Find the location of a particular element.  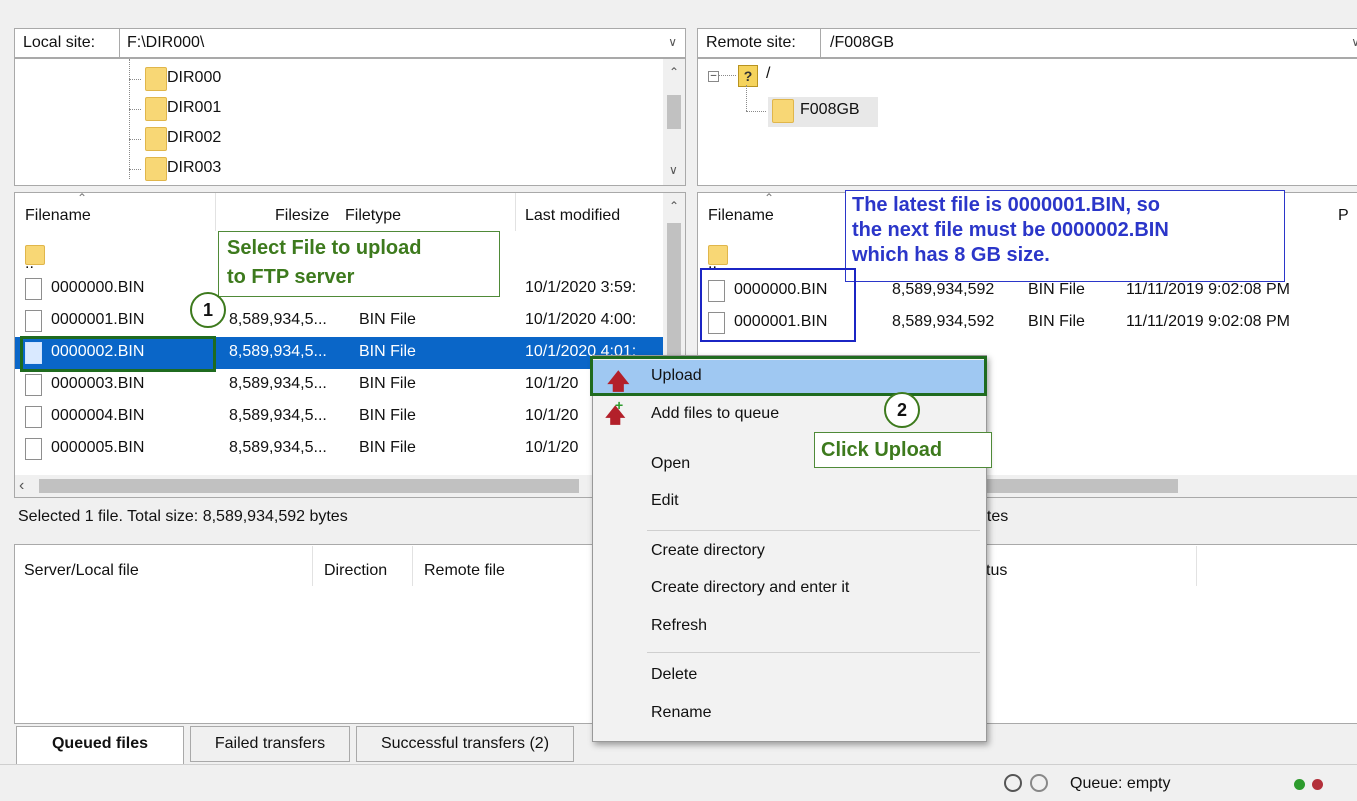

local-site-label: Local site: is located at coordinates (59, 43).